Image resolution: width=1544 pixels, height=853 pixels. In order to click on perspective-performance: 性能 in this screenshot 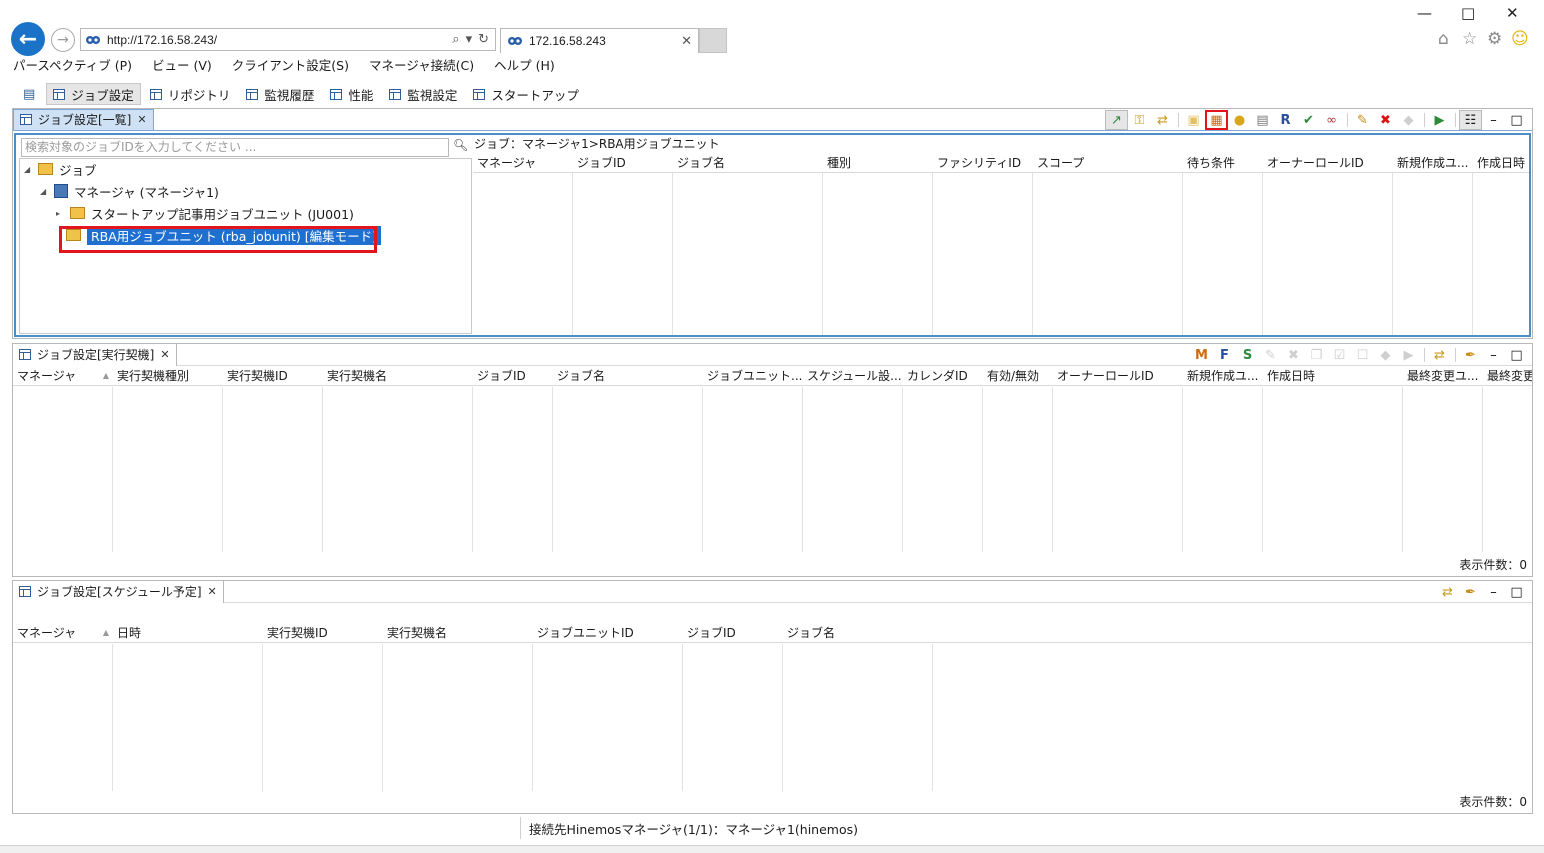, I will do `click(351, 94)`.